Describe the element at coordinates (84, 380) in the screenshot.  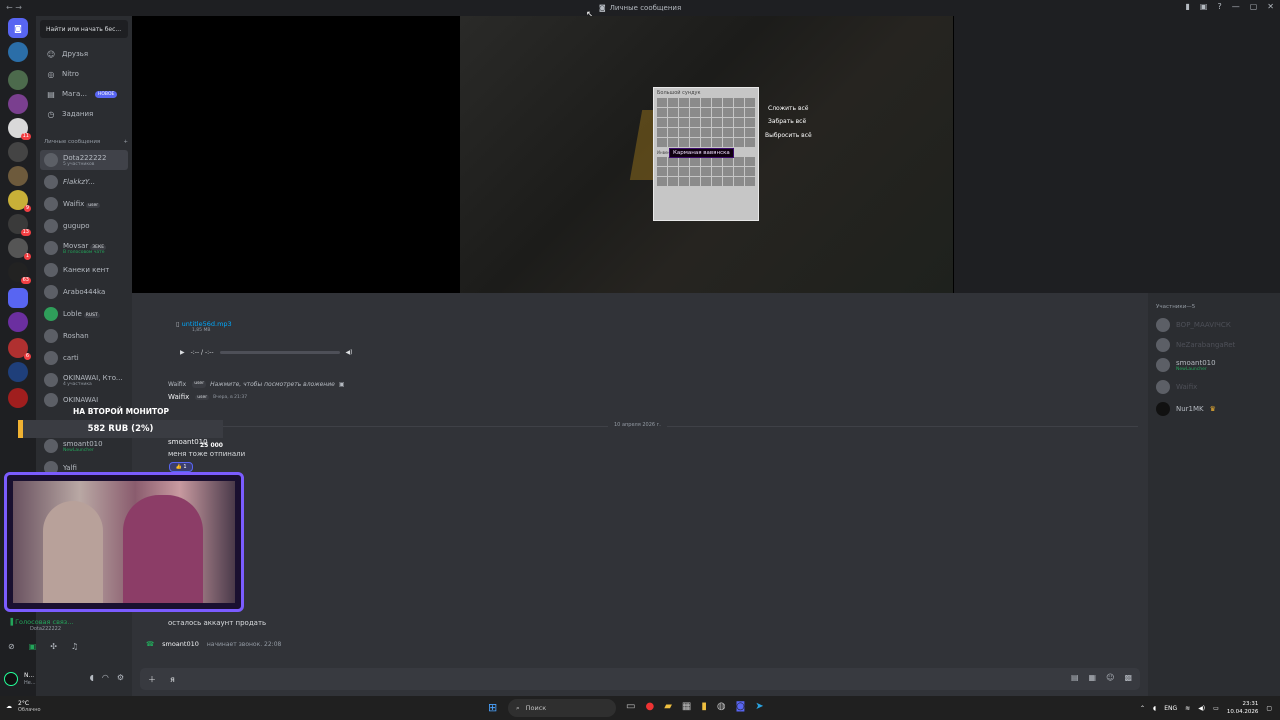
I see `dm-item: OKINAWAI, Ктo... 4 участника` at that location.